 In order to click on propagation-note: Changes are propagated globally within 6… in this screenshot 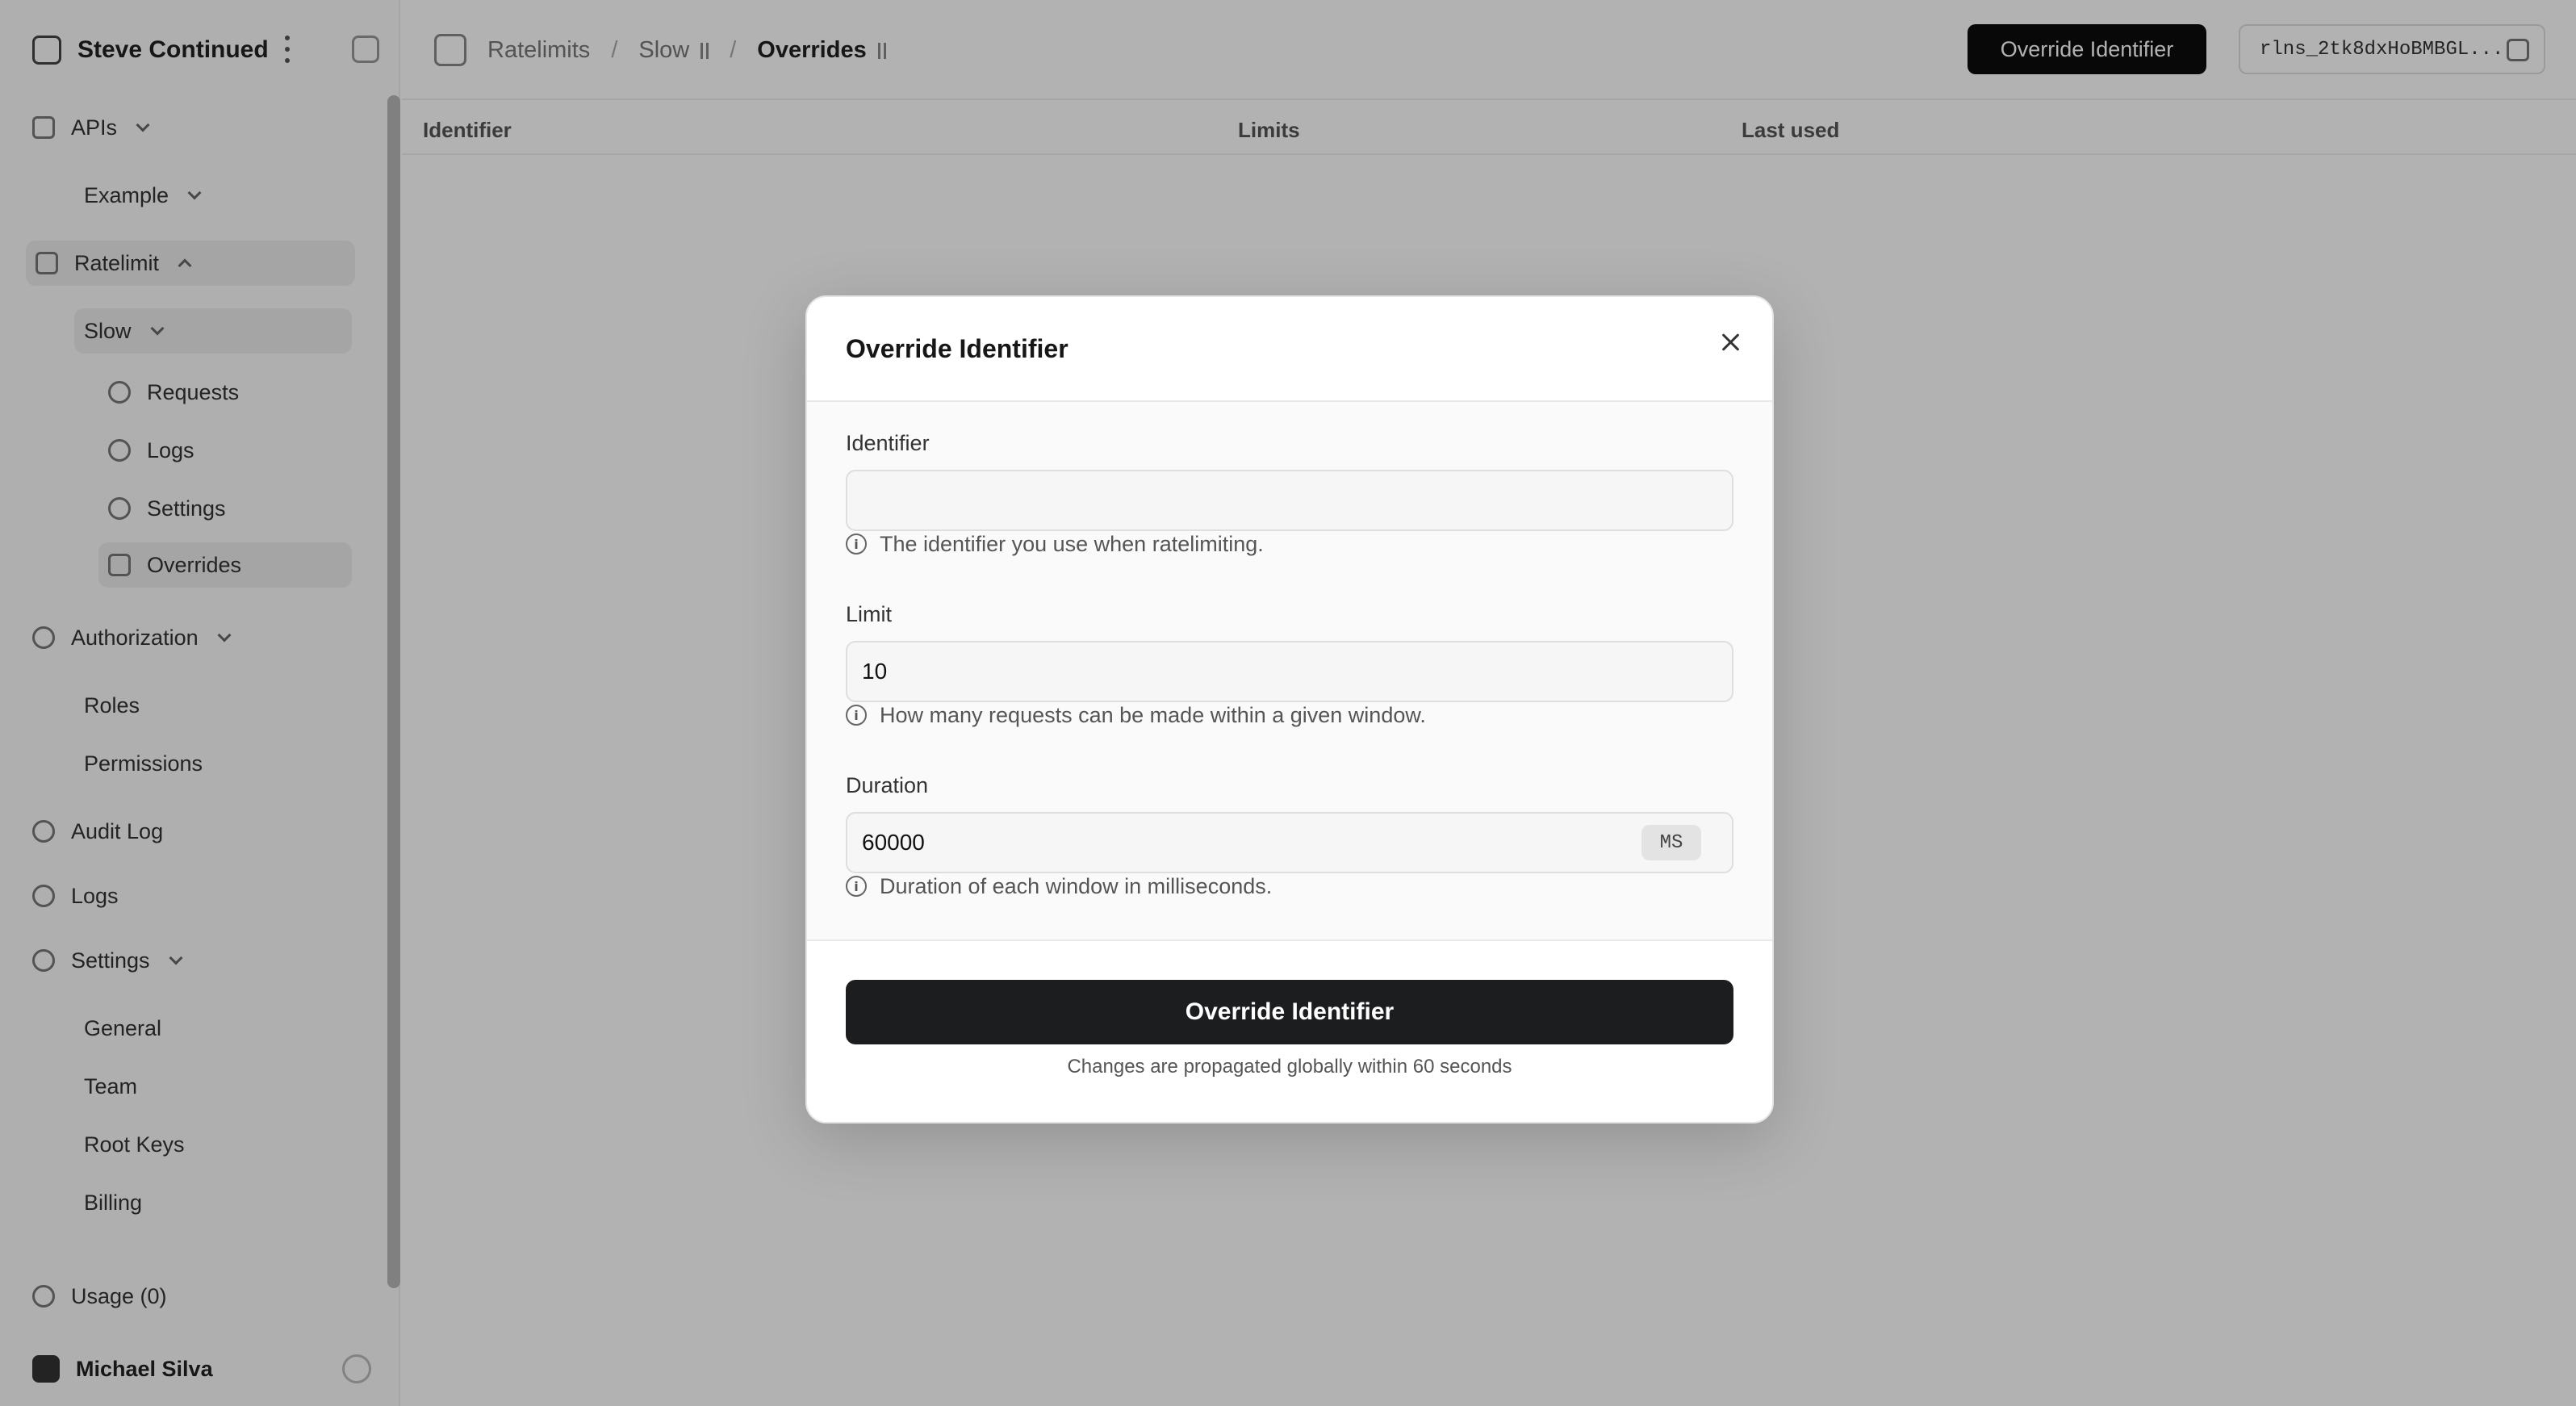, I will do `click(1289, 1067)`.